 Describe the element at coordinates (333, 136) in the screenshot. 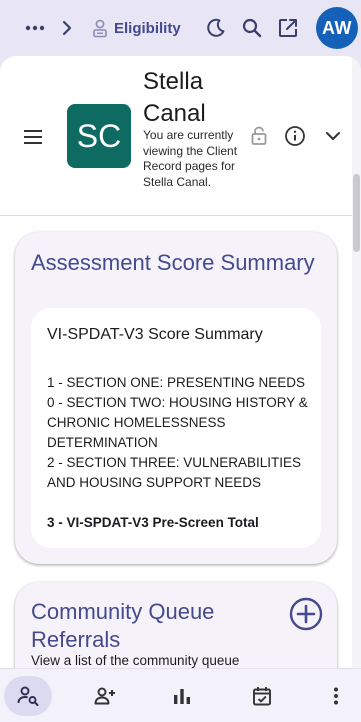

I see `expand-more-icon` at that location.